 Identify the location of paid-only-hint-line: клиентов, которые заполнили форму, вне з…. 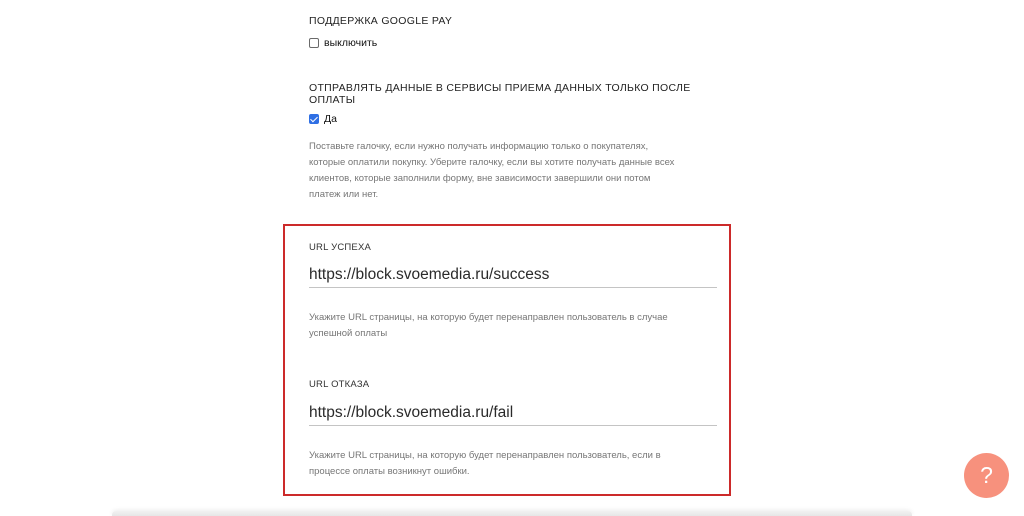
(480, 178).